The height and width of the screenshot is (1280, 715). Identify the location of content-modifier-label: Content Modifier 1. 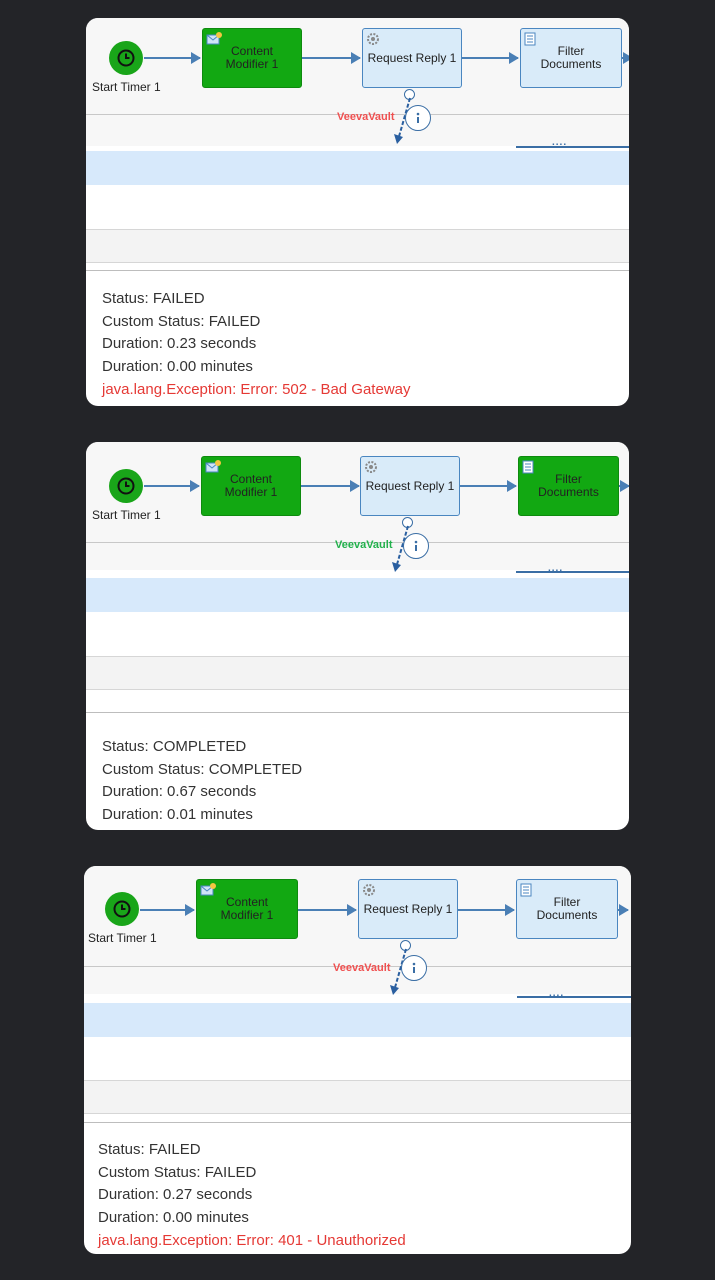
(247, 908).